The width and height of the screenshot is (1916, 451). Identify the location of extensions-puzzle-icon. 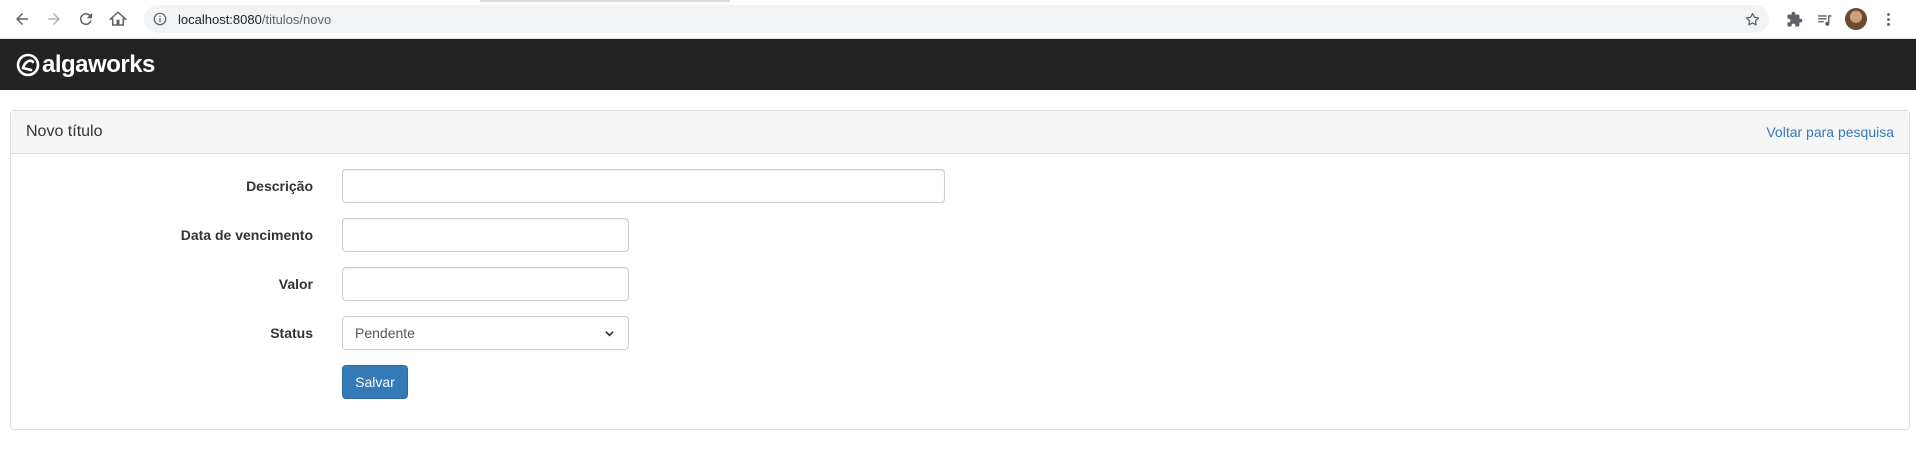
(1794, 19).